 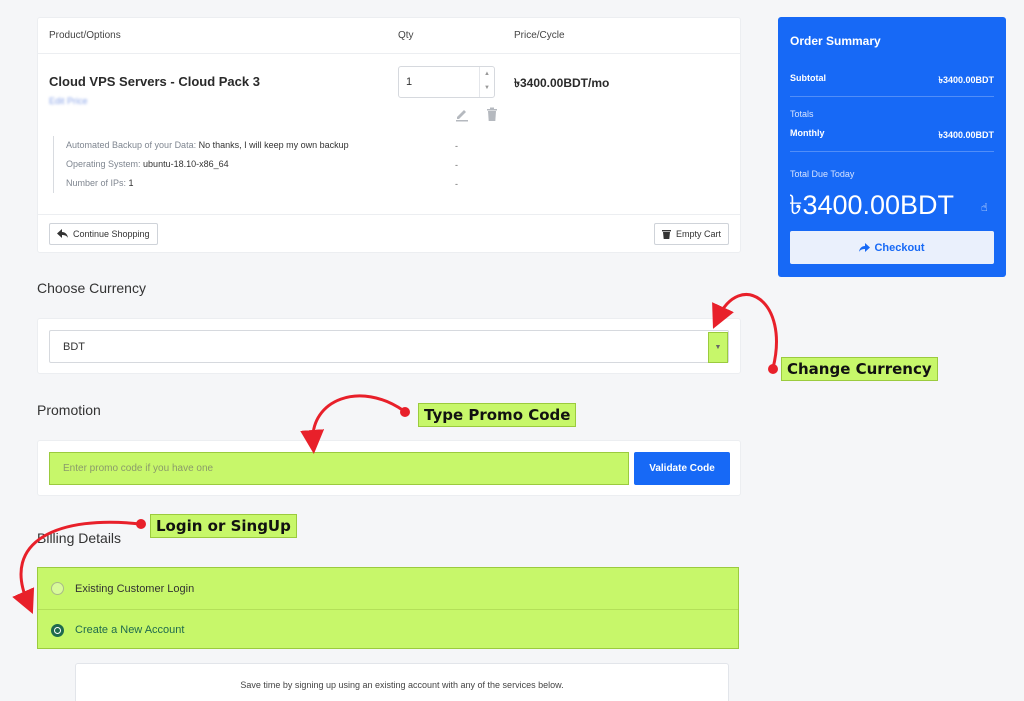 What do you see at coordinates (497, 415) in the screenshot?
I see `promo-callout: Type Promo Code` at bounding box center [497, 415].